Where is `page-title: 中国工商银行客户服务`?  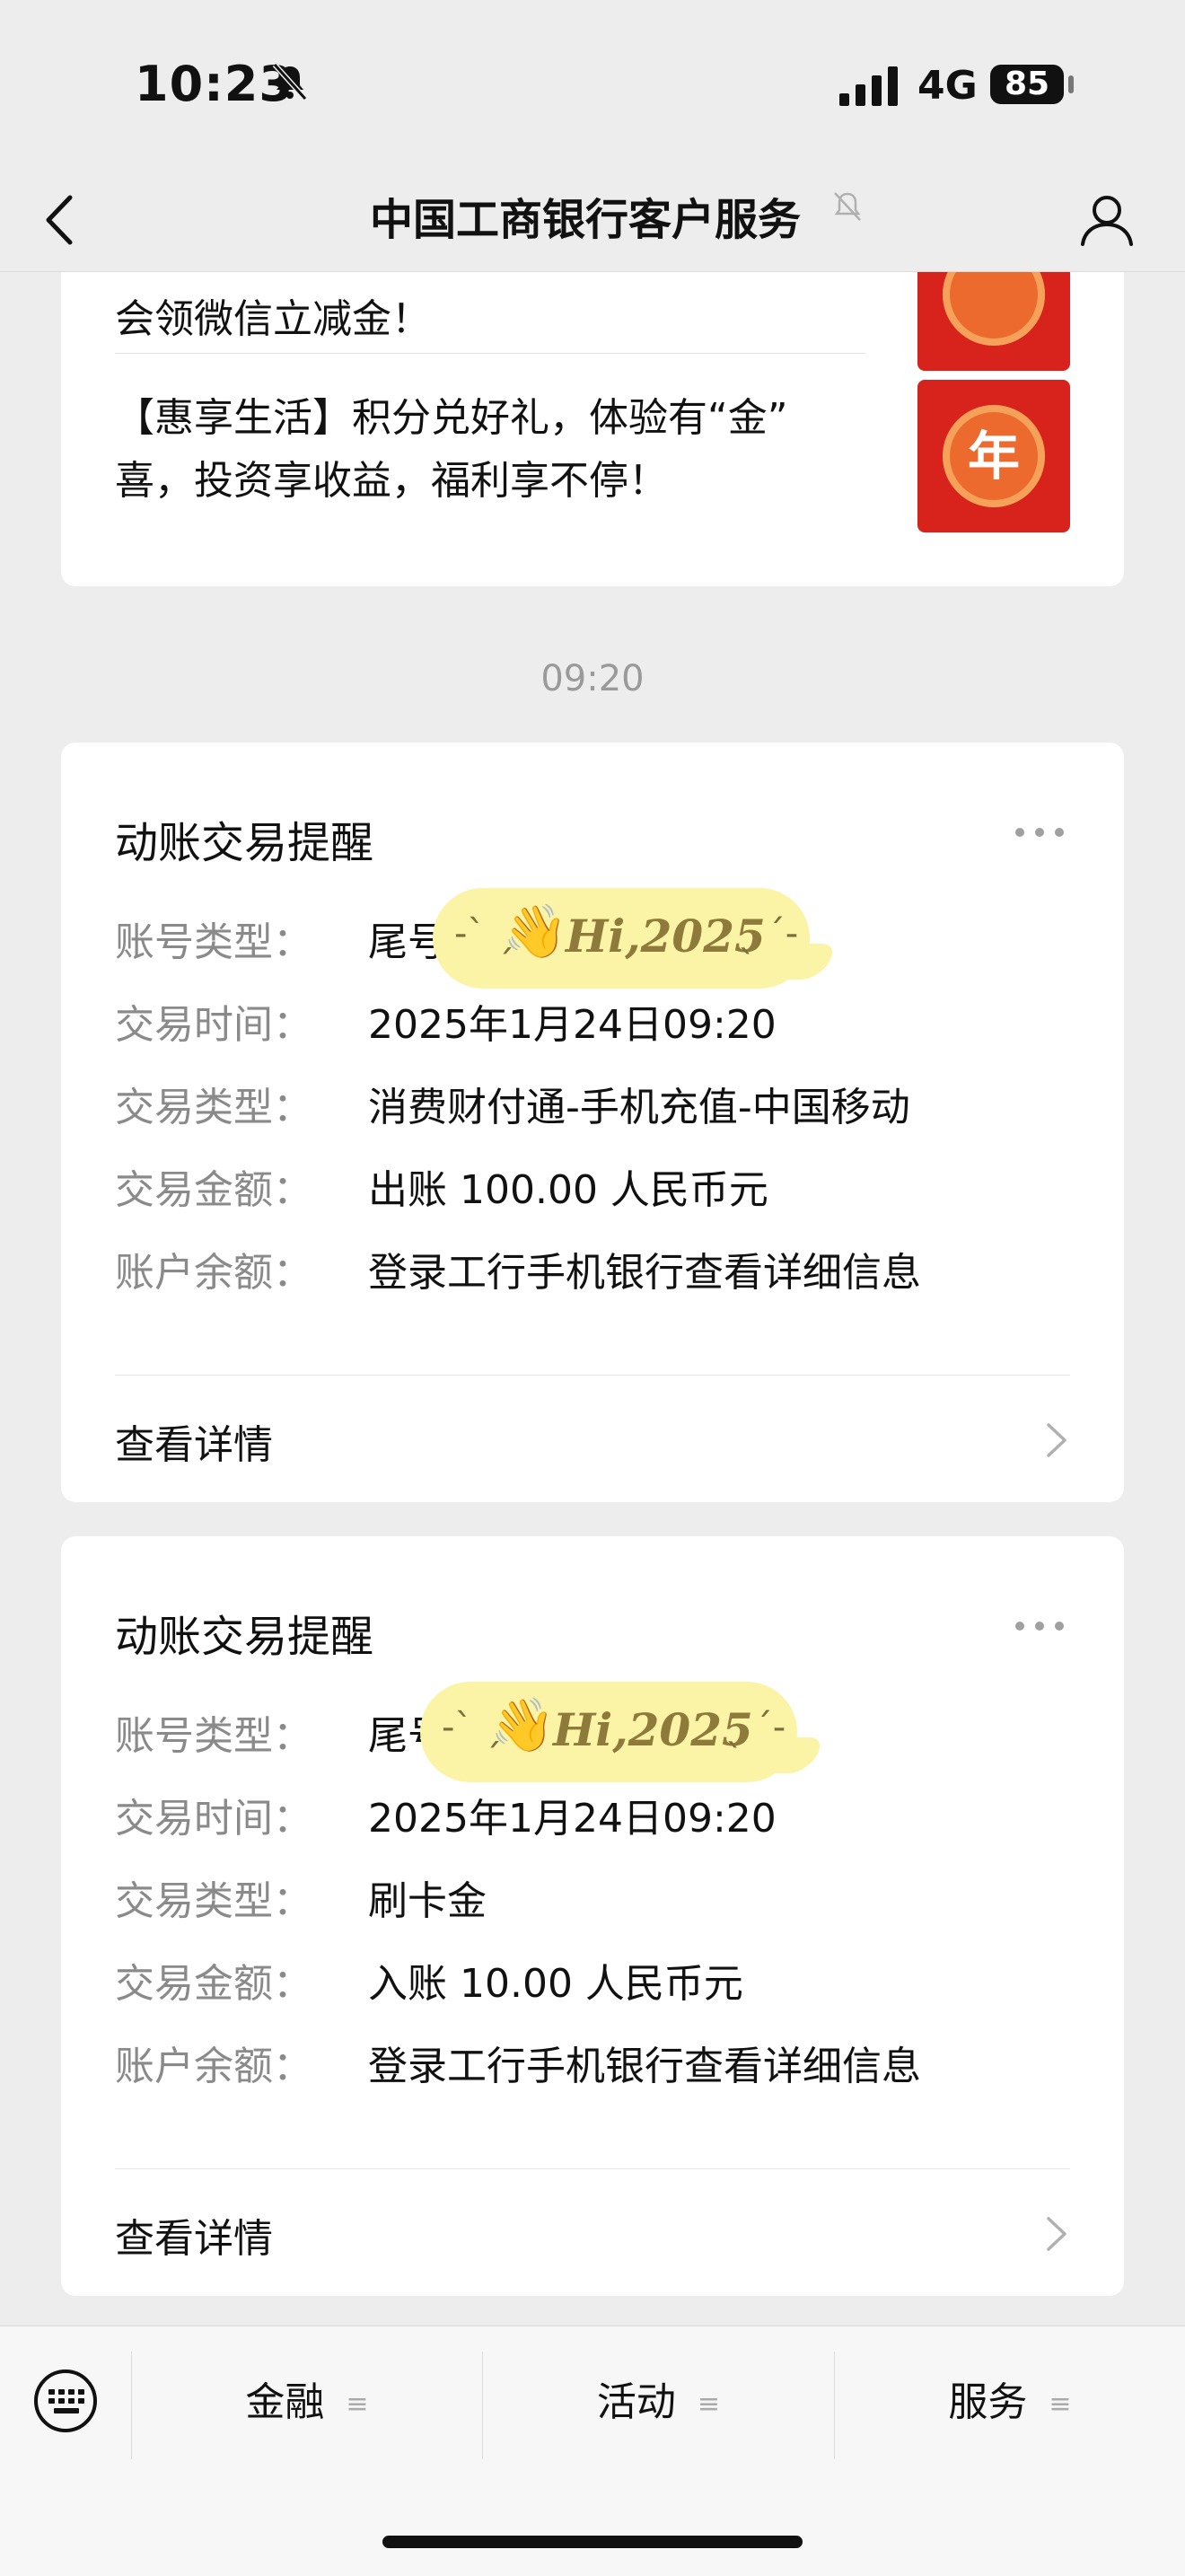
page-title: 中国工商银行客户服务 is located at coordinates (585, 220).